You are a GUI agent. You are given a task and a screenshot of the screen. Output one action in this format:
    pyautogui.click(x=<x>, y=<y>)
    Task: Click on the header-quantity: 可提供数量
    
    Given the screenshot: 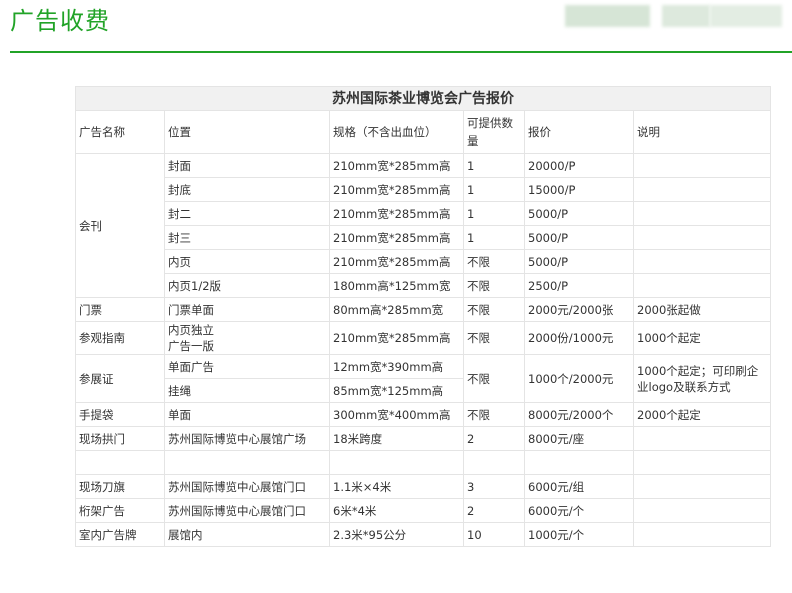 What is the action you would take?
    pyautogui.click(x=494, y=132)
    